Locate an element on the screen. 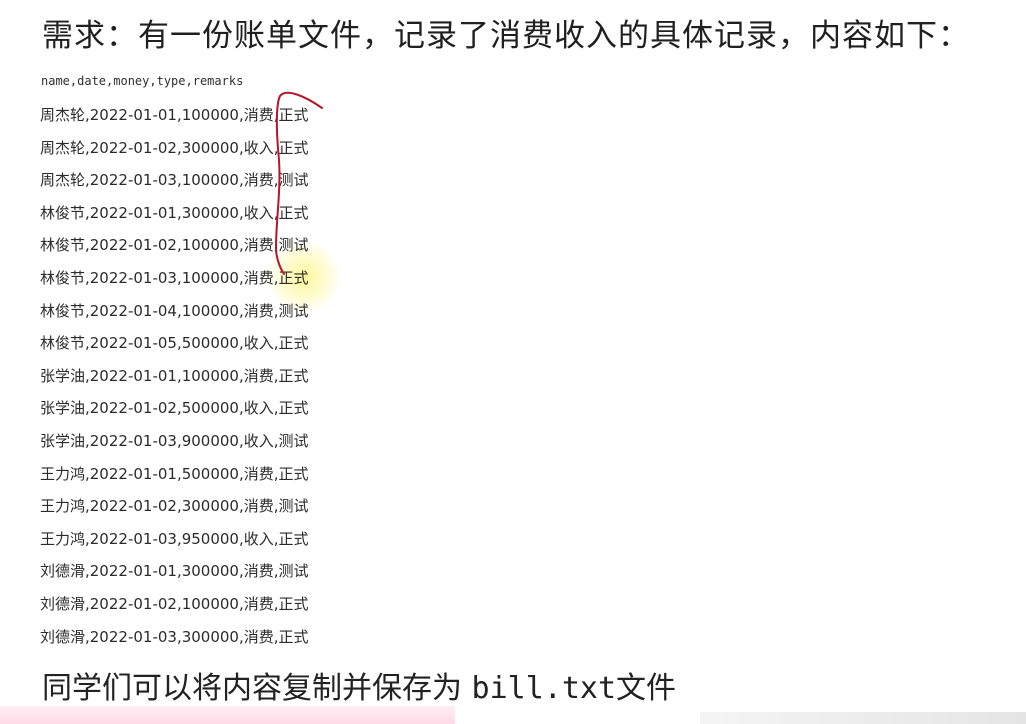 The height and width of the screenshot is (724, 1026). record-line: 刘德滑,2022-01-02,100000,消费,正式 is located at coordinates (174, 603).